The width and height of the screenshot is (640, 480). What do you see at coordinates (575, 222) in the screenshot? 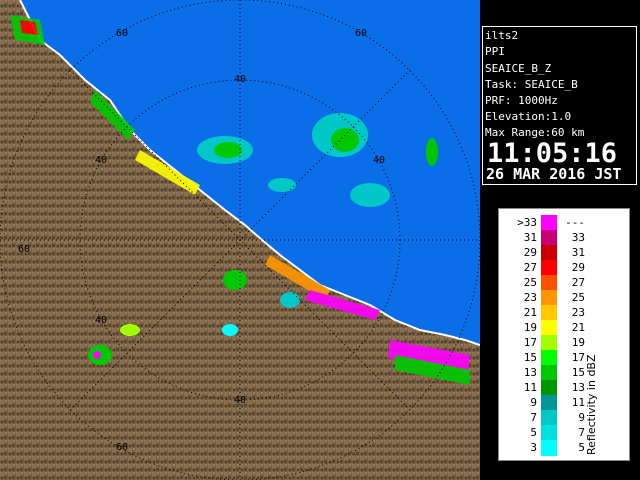
I see `legend-high-value: ---` at bounding box center [575, 222].